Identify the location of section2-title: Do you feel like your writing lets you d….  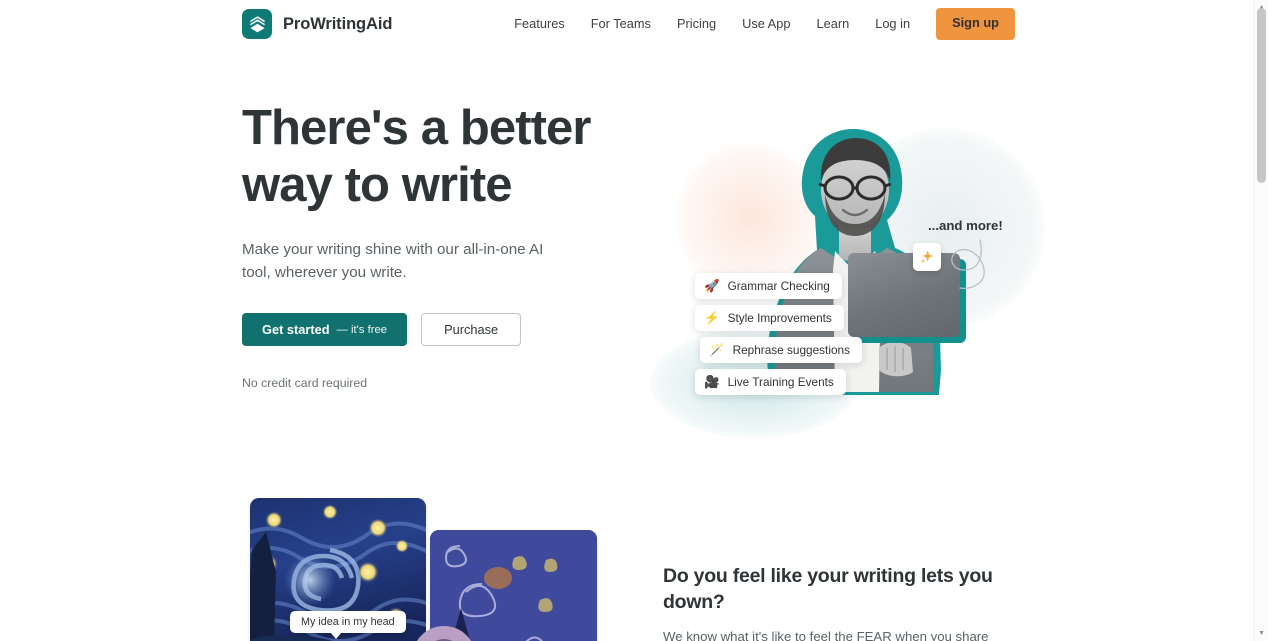
(828, 589).